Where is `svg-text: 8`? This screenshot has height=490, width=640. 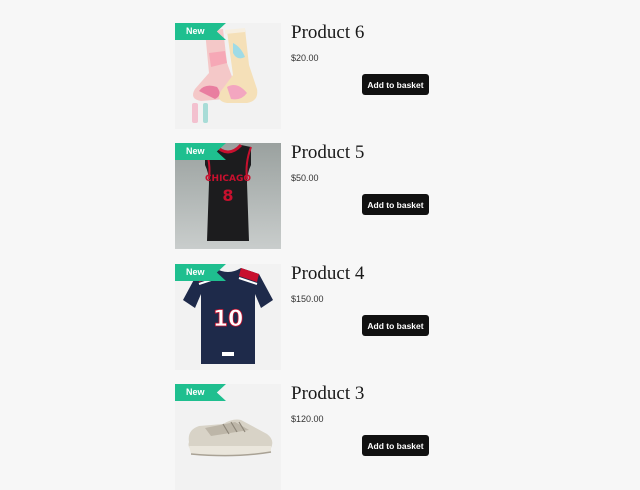 svg-text: 8 is located at coordinates (227, 195).